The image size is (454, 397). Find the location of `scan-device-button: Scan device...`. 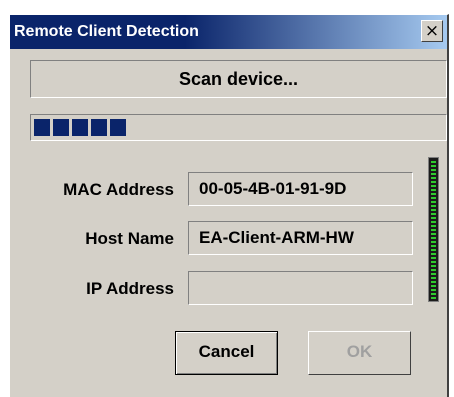

scan-device-button: Scan device... is located at coordinates (238, 79).